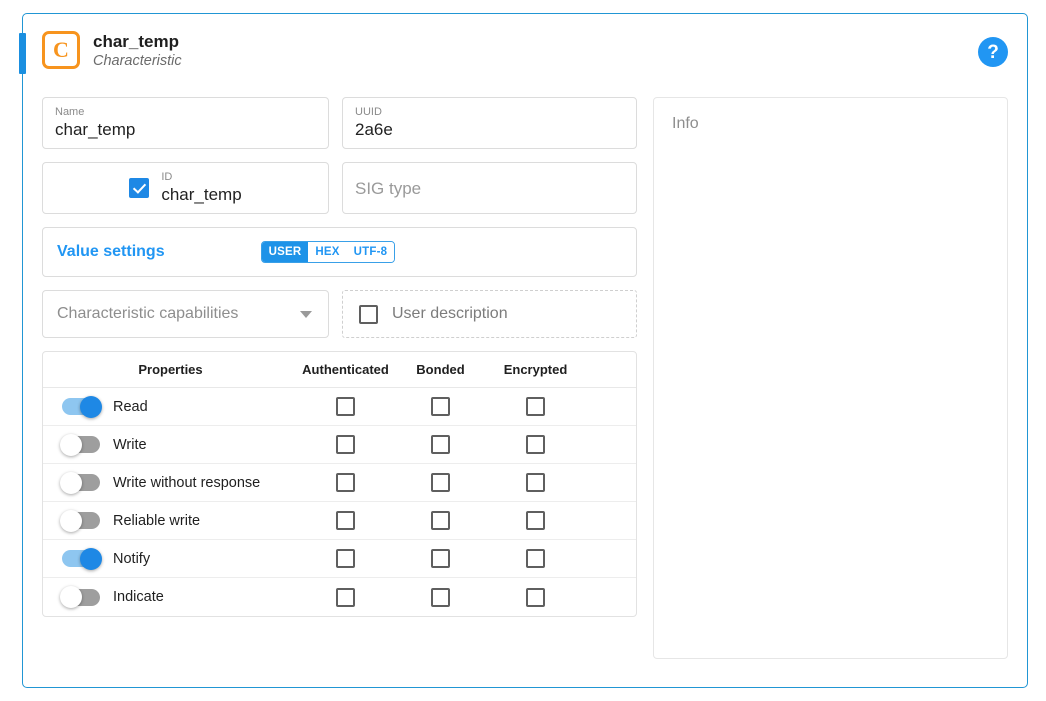  I want to click on checkbox-wwr-bonded, so click(440, 482).